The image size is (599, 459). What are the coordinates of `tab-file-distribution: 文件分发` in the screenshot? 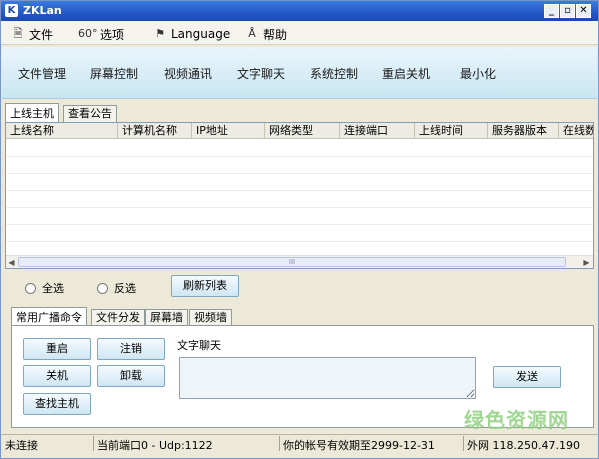 It's located at (118, 317).